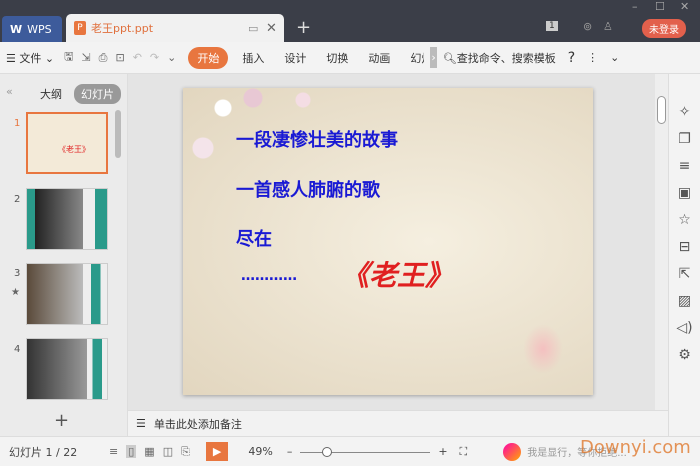 This screenshot has height=466, width=700. I want to click on redo-icon: ↷, so click(154, 57).